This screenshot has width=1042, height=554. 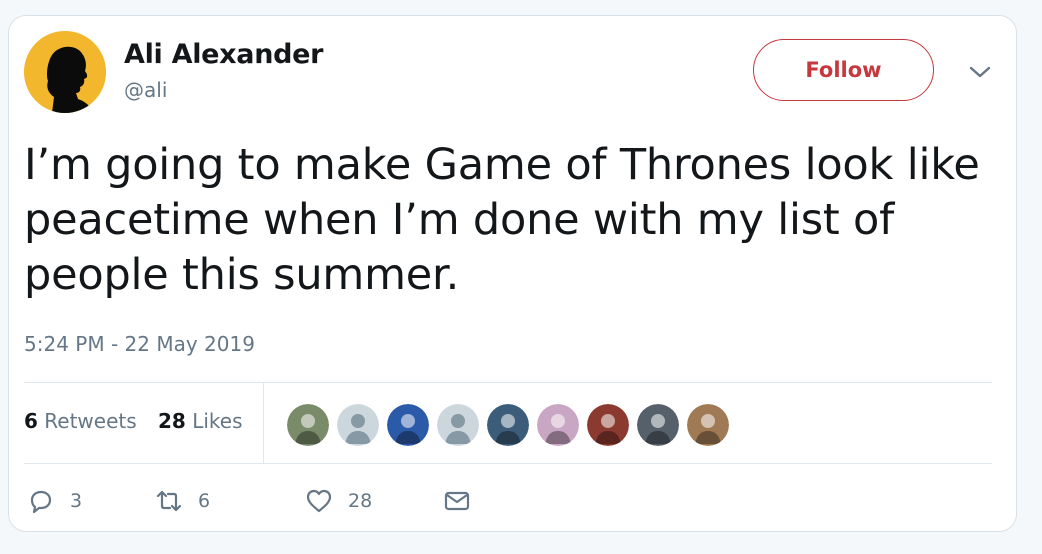 I want to click on like-button: 28, so click(x=338, y=501).